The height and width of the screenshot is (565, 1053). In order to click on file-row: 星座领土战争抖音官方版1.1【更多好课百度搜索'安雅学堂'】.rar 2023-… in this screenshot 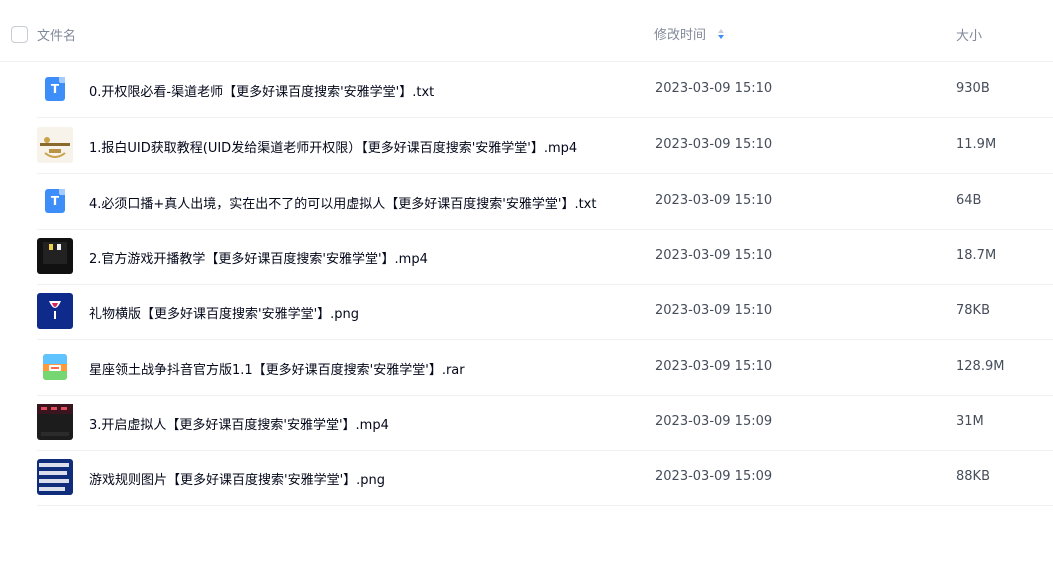, I will do `click(545, 368)`.